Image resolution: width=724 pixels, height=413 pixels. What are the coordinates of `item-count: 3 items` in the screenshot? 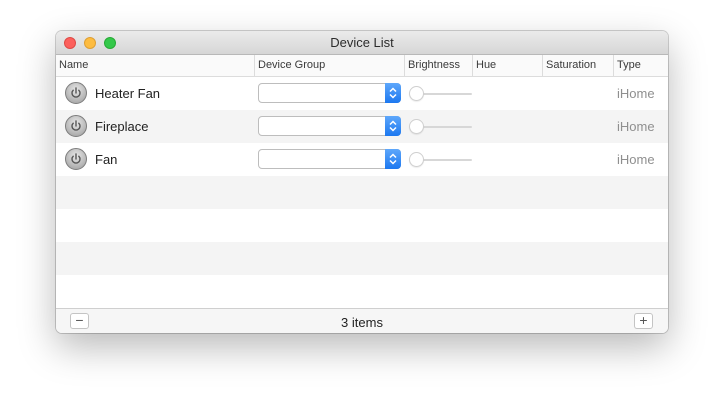 It's located at (362, 322).